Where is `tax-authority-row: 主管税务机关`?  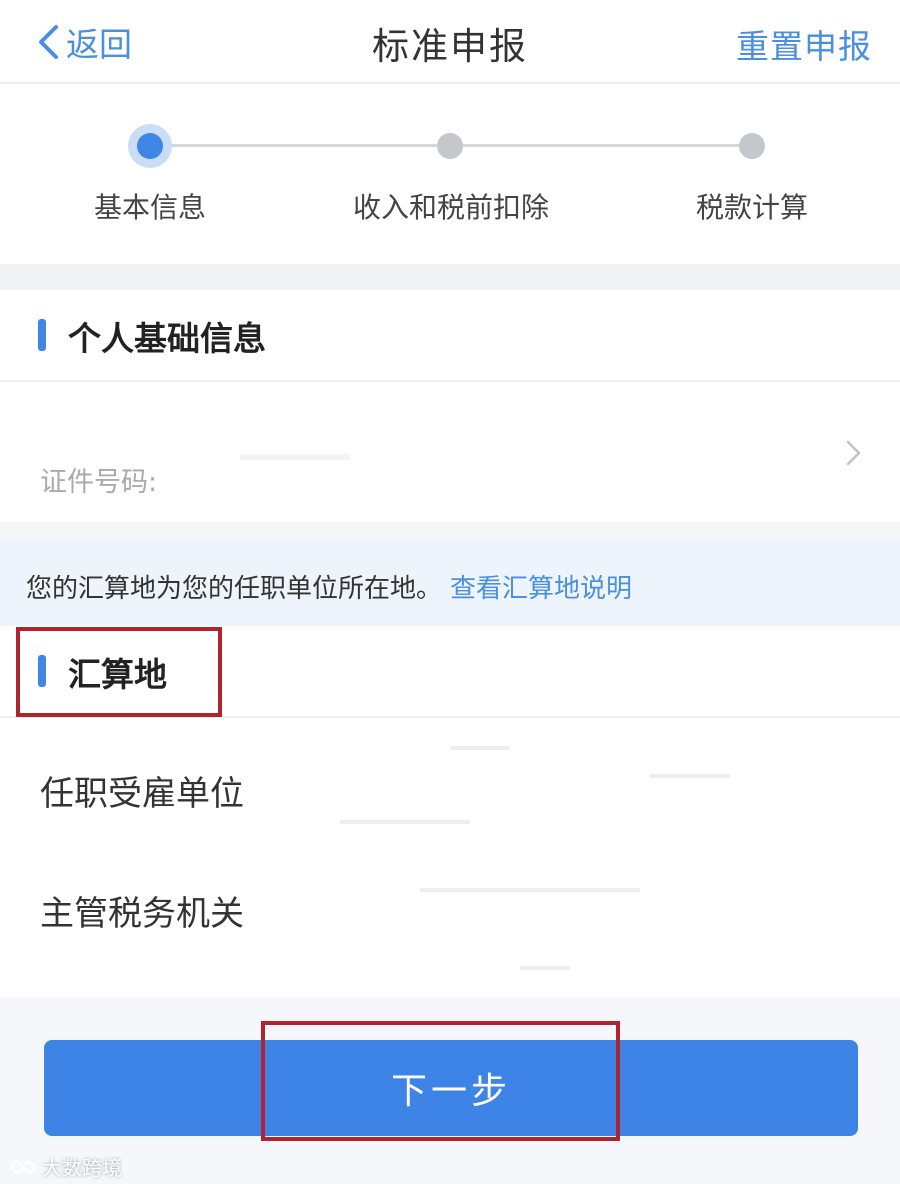
tax-authority-row: 主管税务机关 is located at coordinates (450, 909).